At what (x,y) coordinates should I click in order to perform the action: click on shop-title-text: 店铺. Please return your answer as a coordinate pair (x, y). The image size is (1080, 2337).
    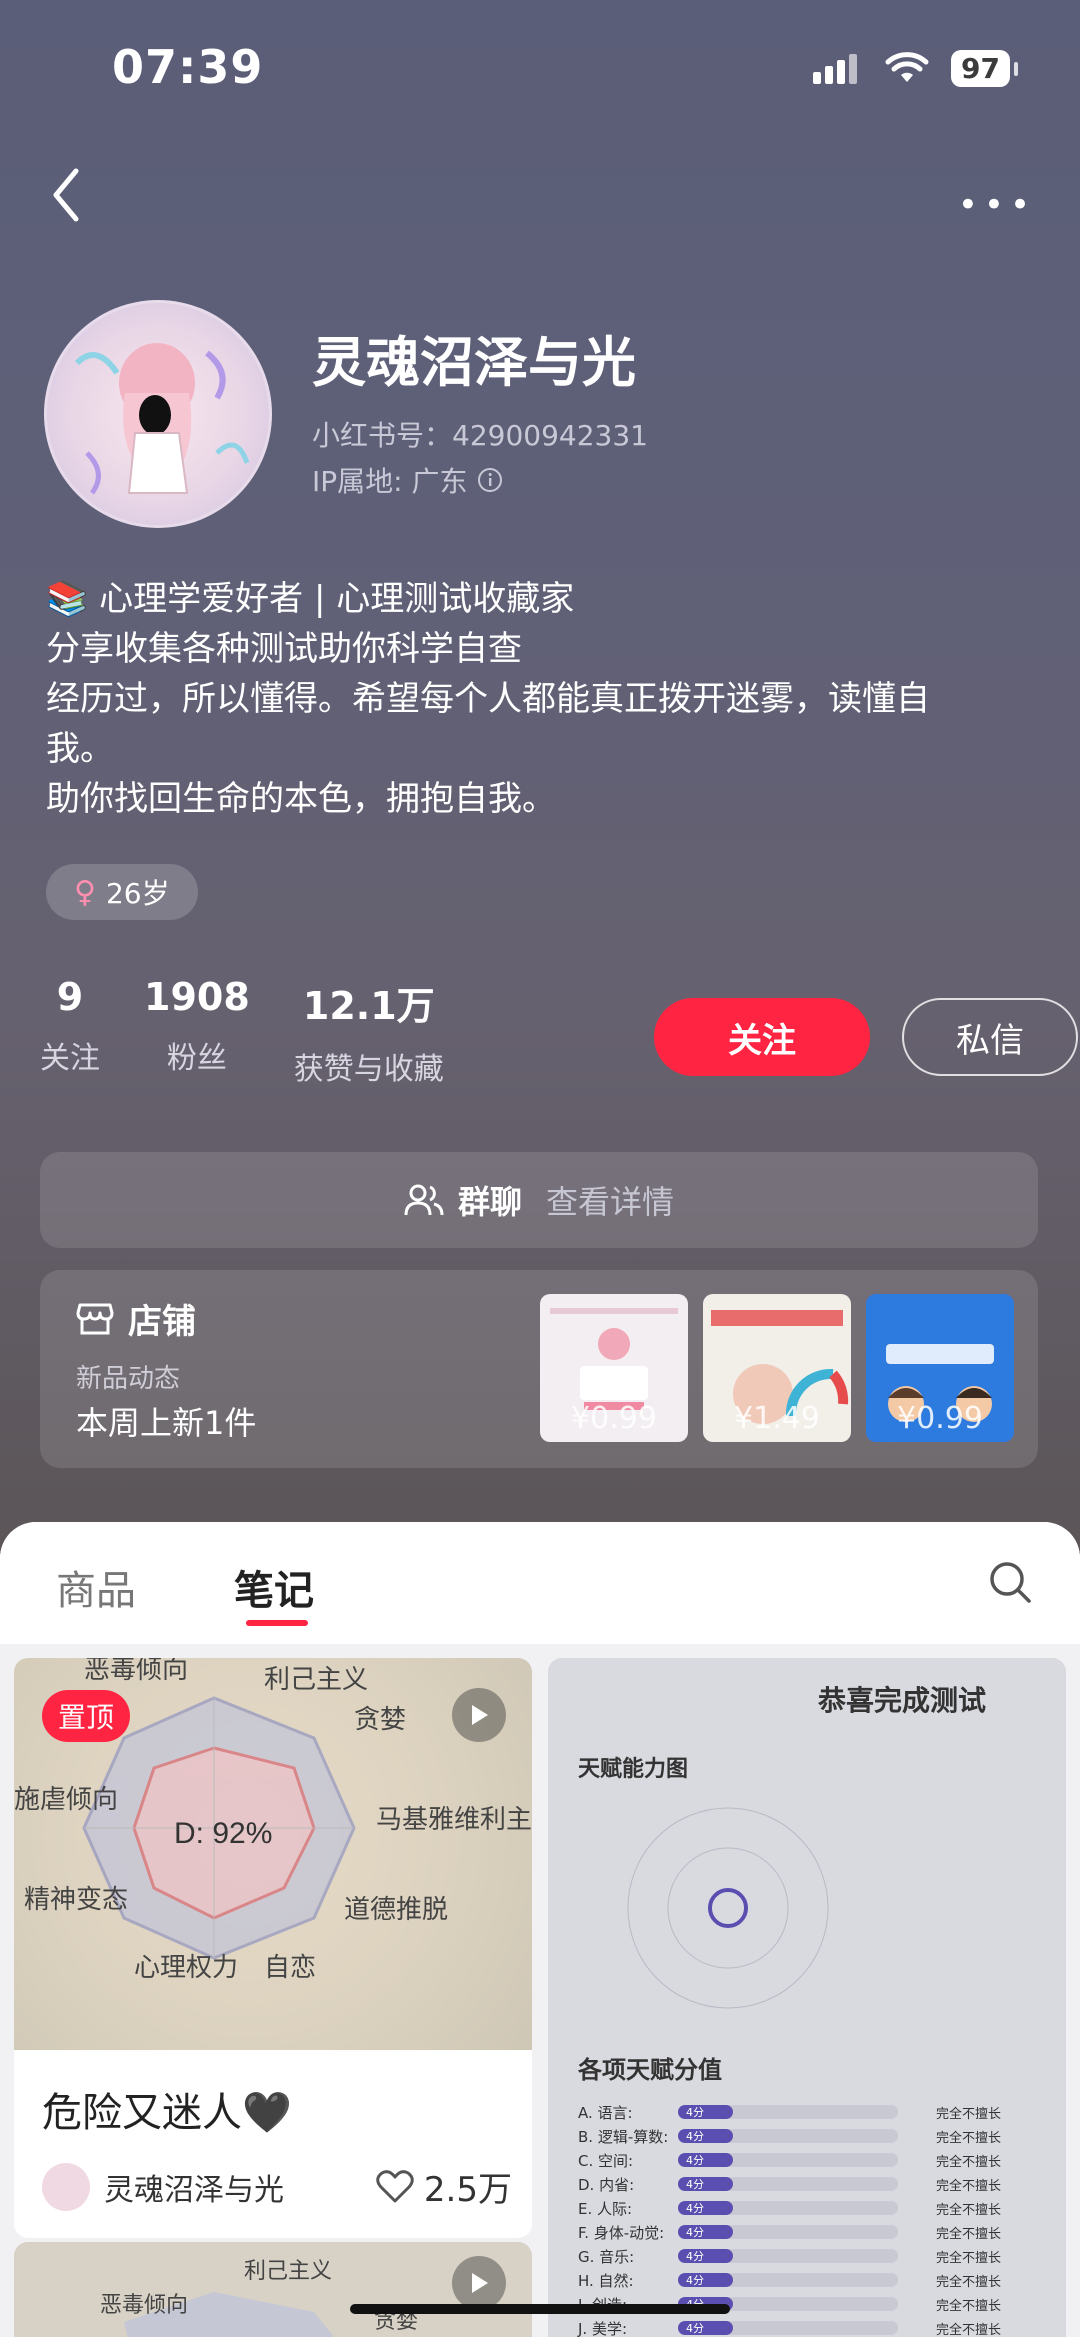
    Looking at the image, I should click on (162, 1322).